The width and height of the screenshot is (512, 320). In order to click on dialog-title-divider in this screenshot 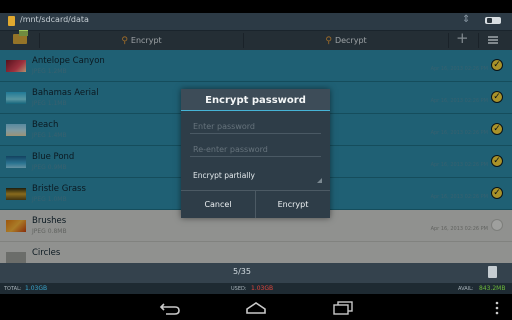, I will do `click(255, 110)`.